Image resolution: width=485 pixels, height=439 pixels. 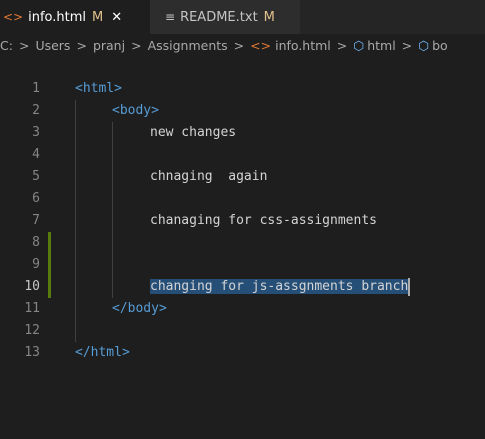 I want to click on line-number: 3, so click(x=36, y=132).